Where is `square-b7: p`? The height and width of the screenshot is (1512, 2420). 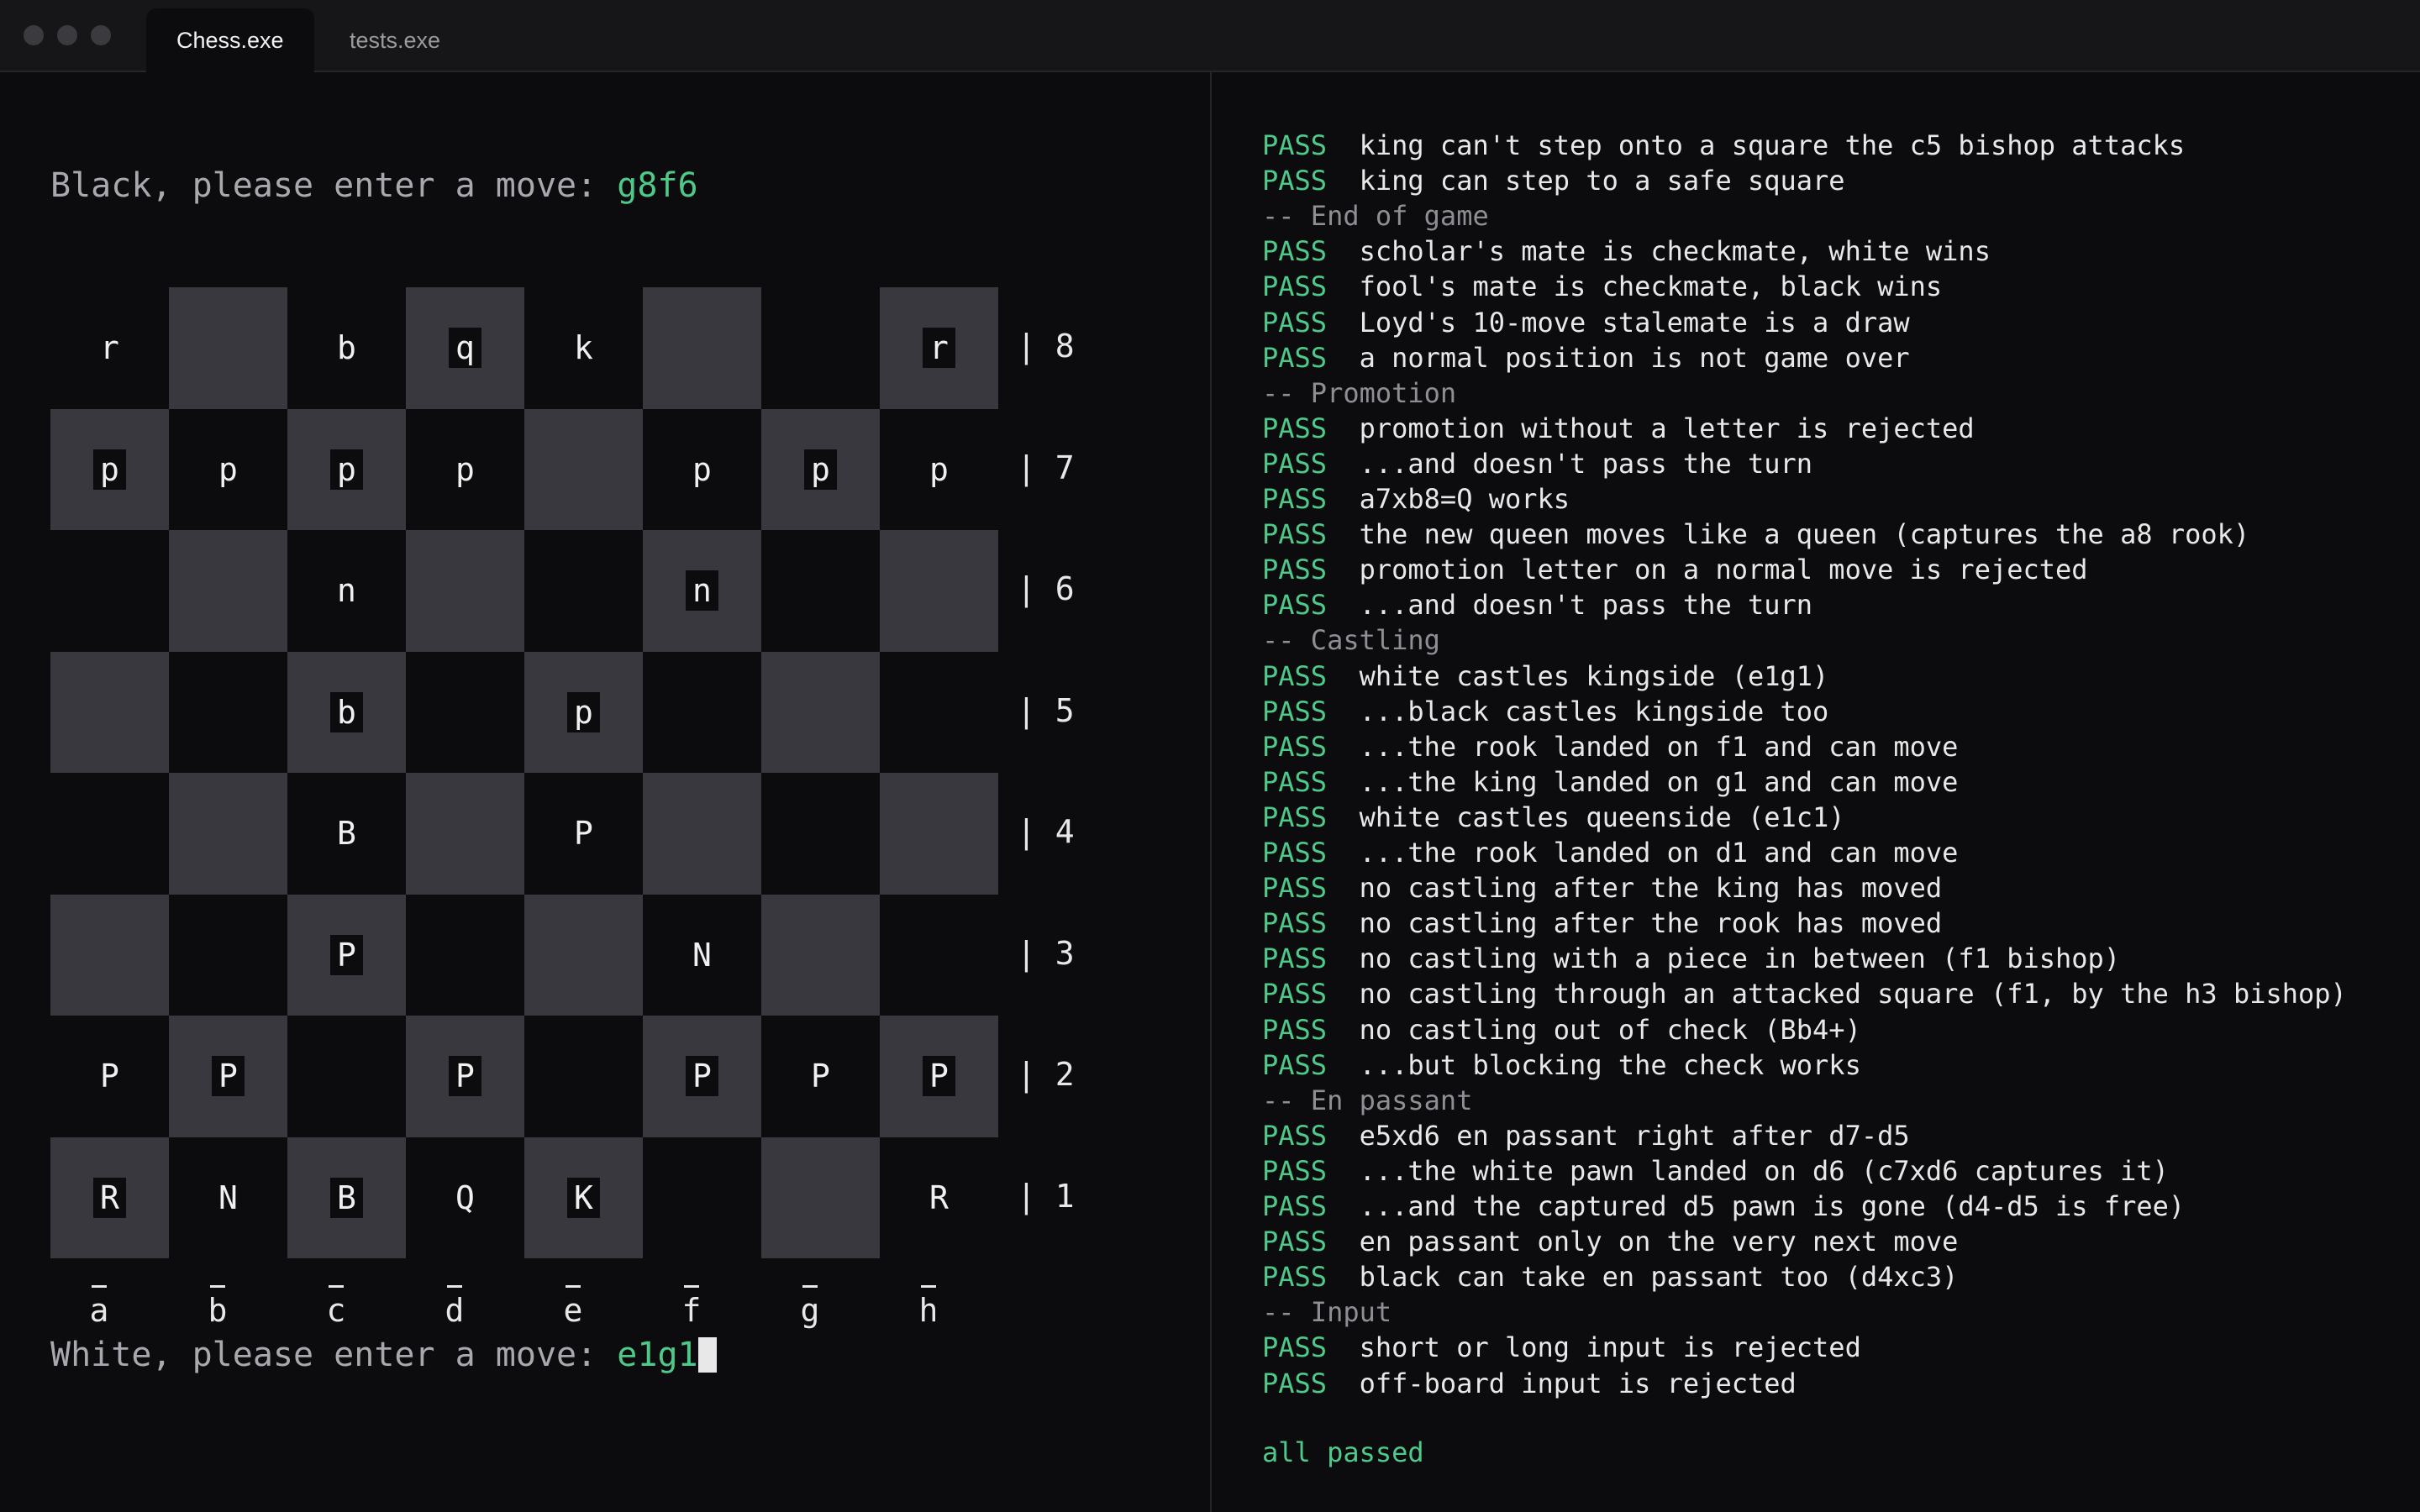
square-b7: p is located at coordinates (228, 469).